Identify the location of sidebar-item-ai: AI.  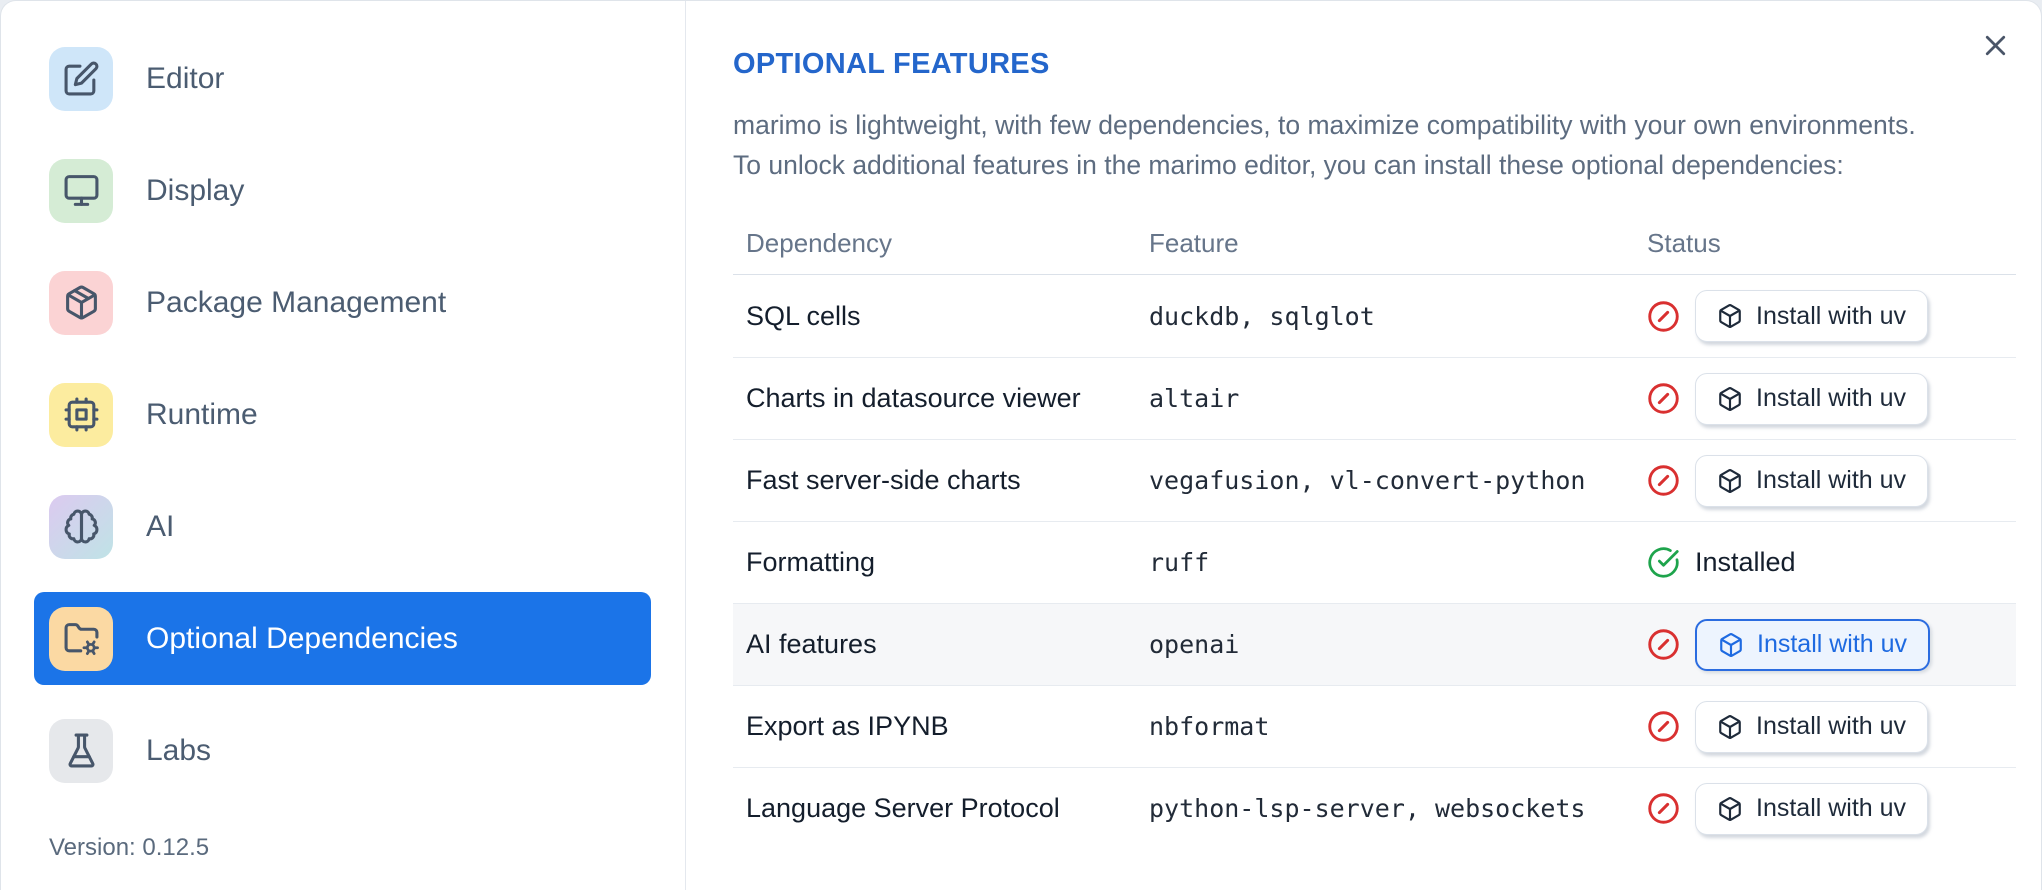
(342, 526).